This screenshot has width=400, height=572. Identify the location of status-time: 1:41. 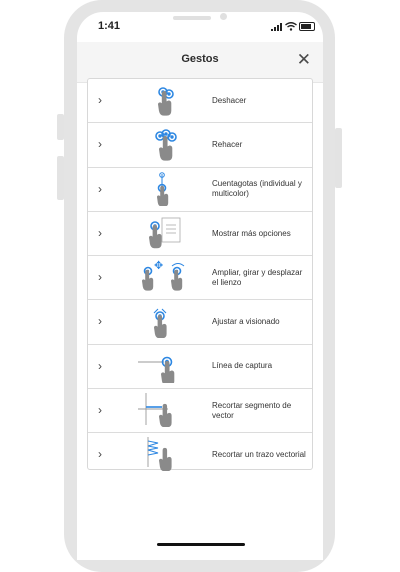
(109, 26).